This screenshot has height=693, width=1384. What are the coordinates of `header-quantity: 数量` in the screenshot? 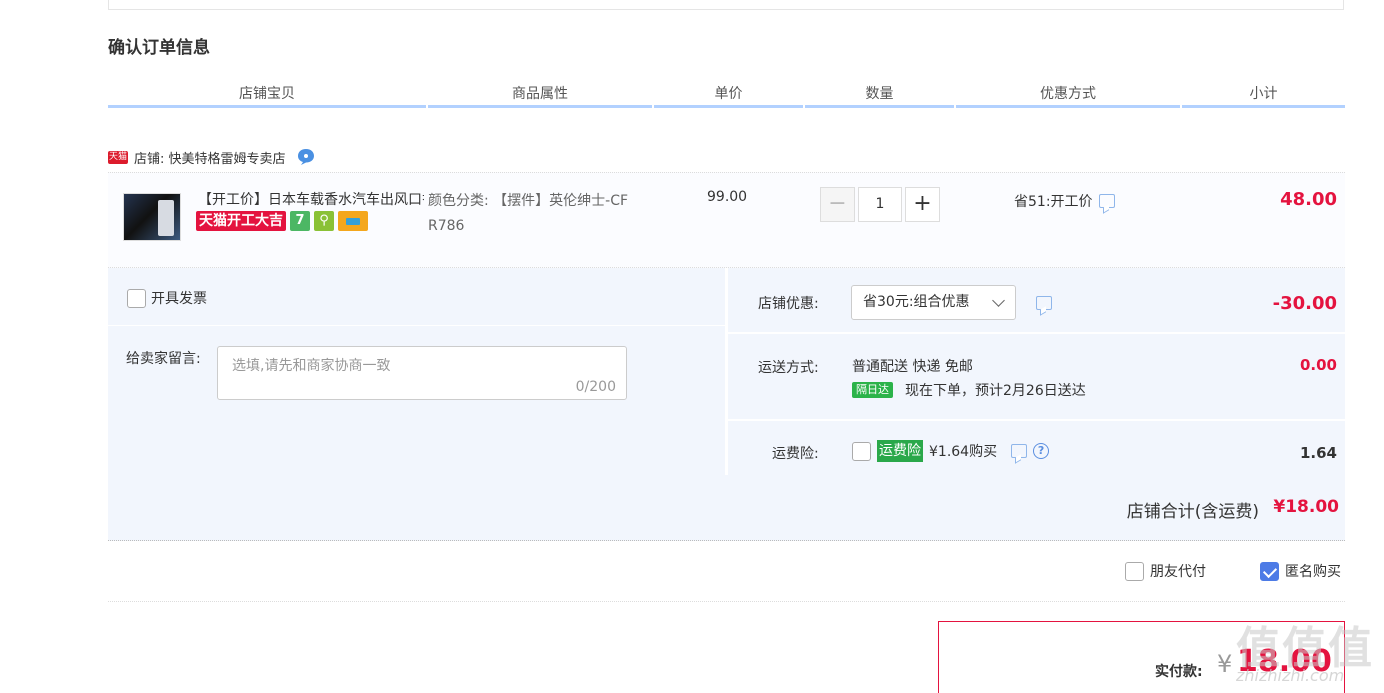 It's located at (879, 96).